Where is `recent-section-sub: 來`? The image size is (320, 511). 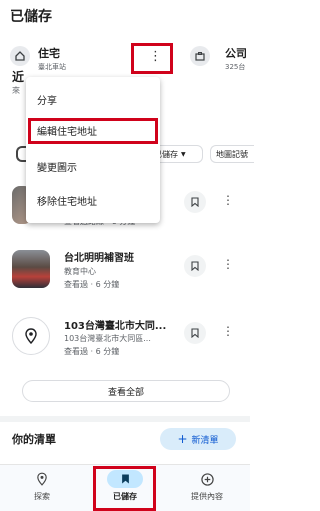 recent-section-sub: 來 is located at coordinates (16, 90).